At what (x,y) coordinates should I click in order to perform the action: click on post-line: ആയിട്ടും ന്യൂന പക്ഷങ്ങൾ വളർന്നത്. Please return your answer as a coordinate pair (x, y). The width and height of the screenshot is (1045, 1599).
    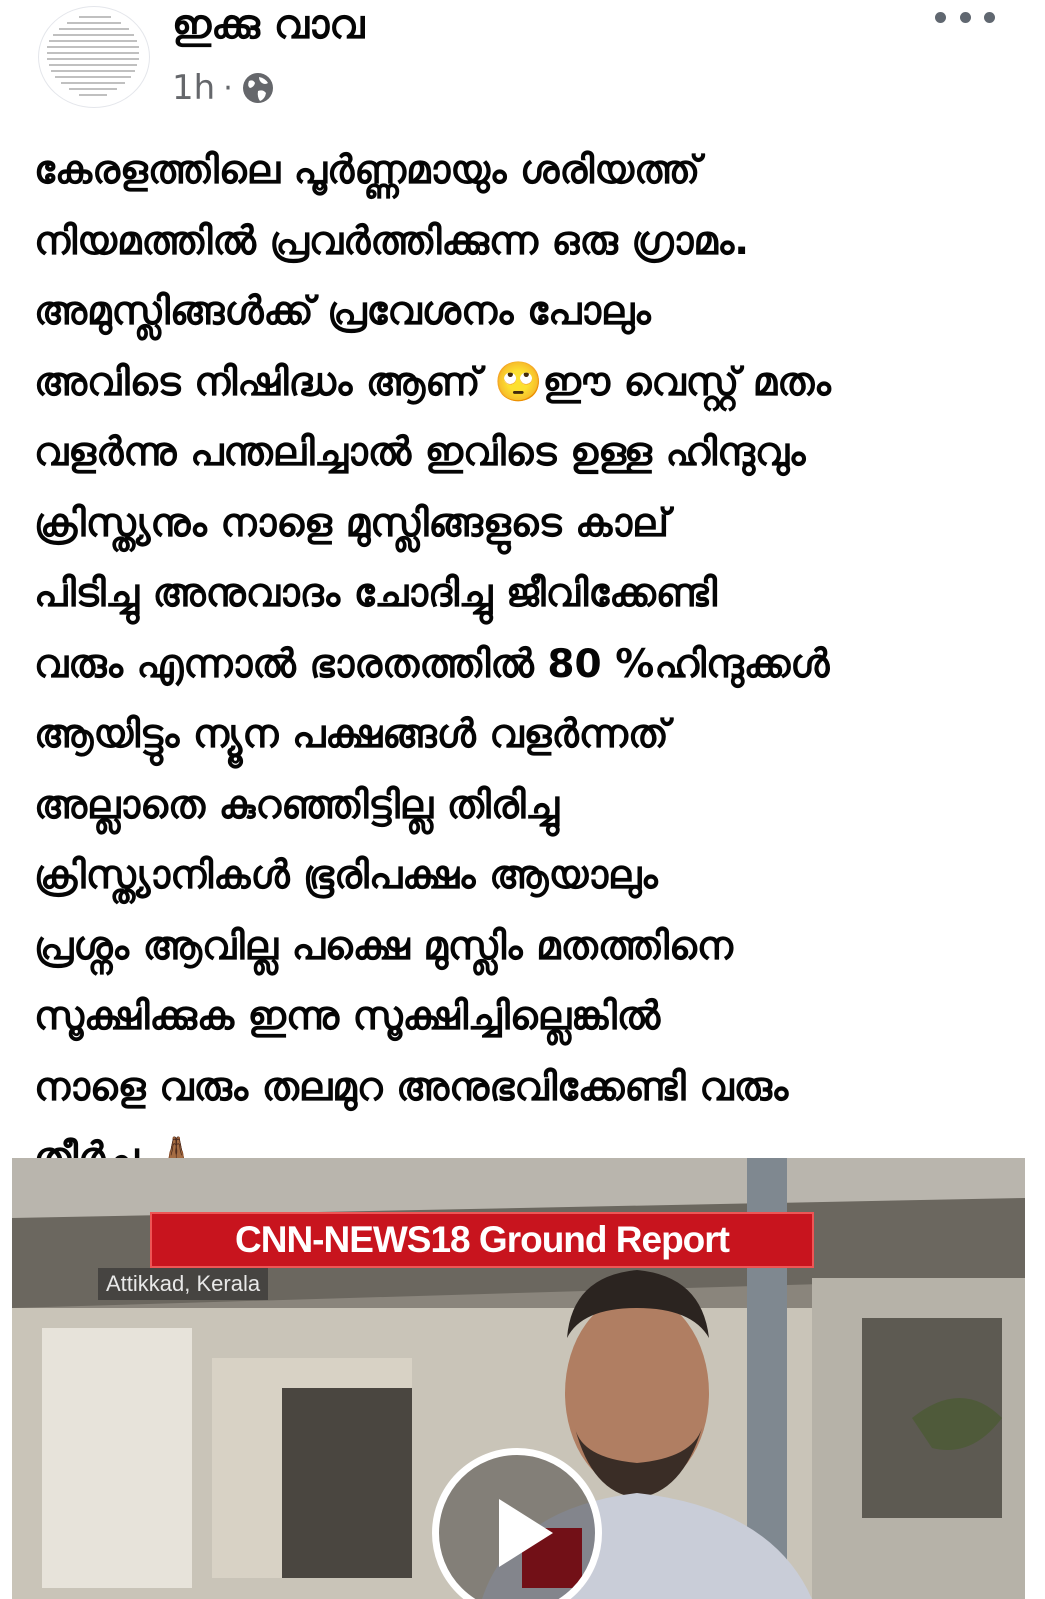
    Looking at the image, I should click on (351, 734).